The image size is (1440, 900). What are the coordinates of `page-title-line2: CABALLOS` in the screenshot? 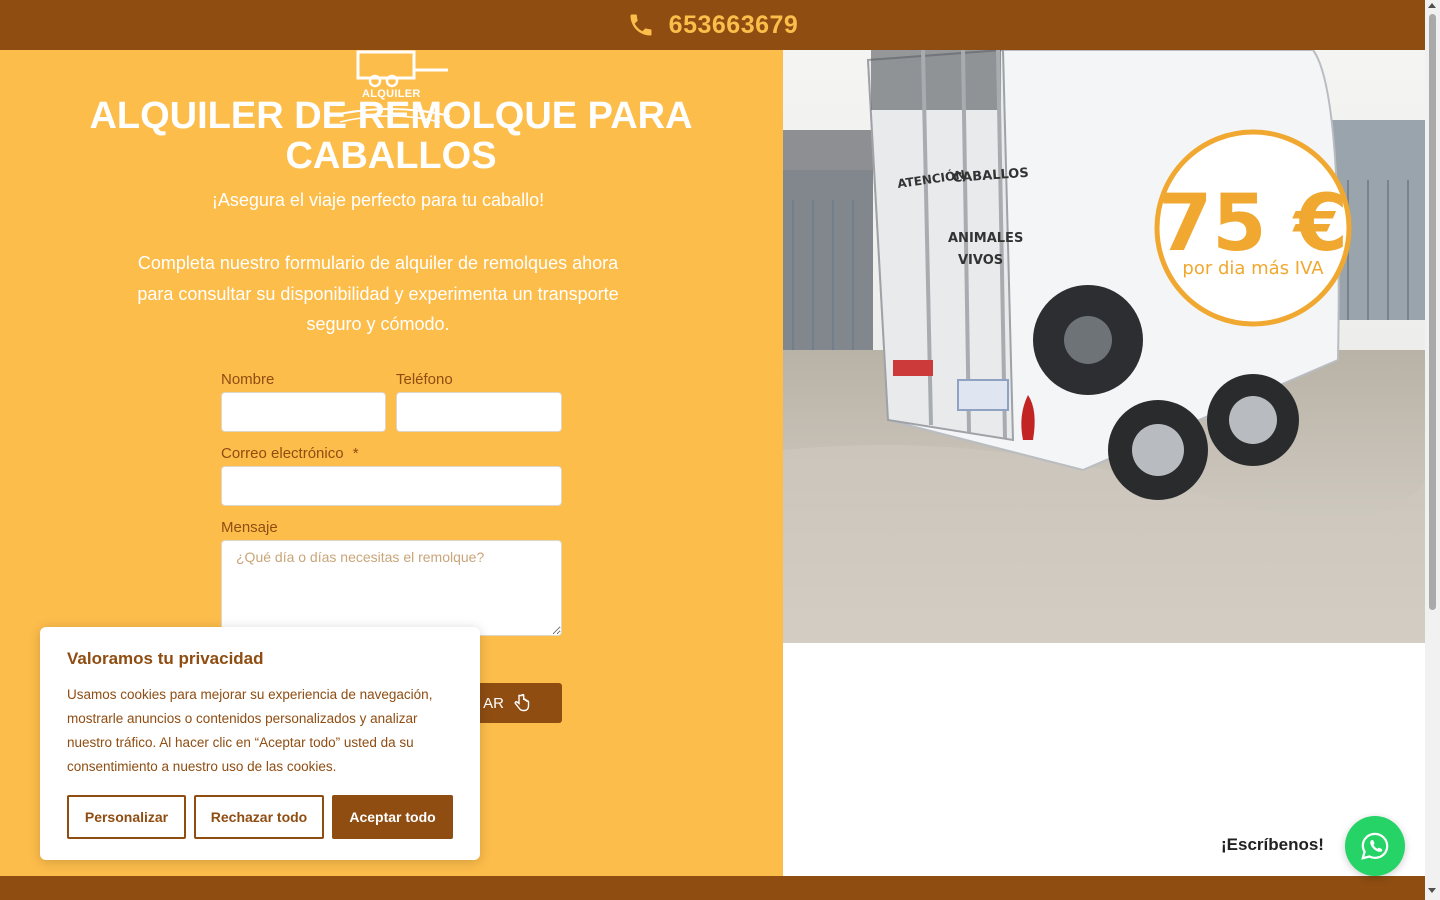 It's located at (391, 156).